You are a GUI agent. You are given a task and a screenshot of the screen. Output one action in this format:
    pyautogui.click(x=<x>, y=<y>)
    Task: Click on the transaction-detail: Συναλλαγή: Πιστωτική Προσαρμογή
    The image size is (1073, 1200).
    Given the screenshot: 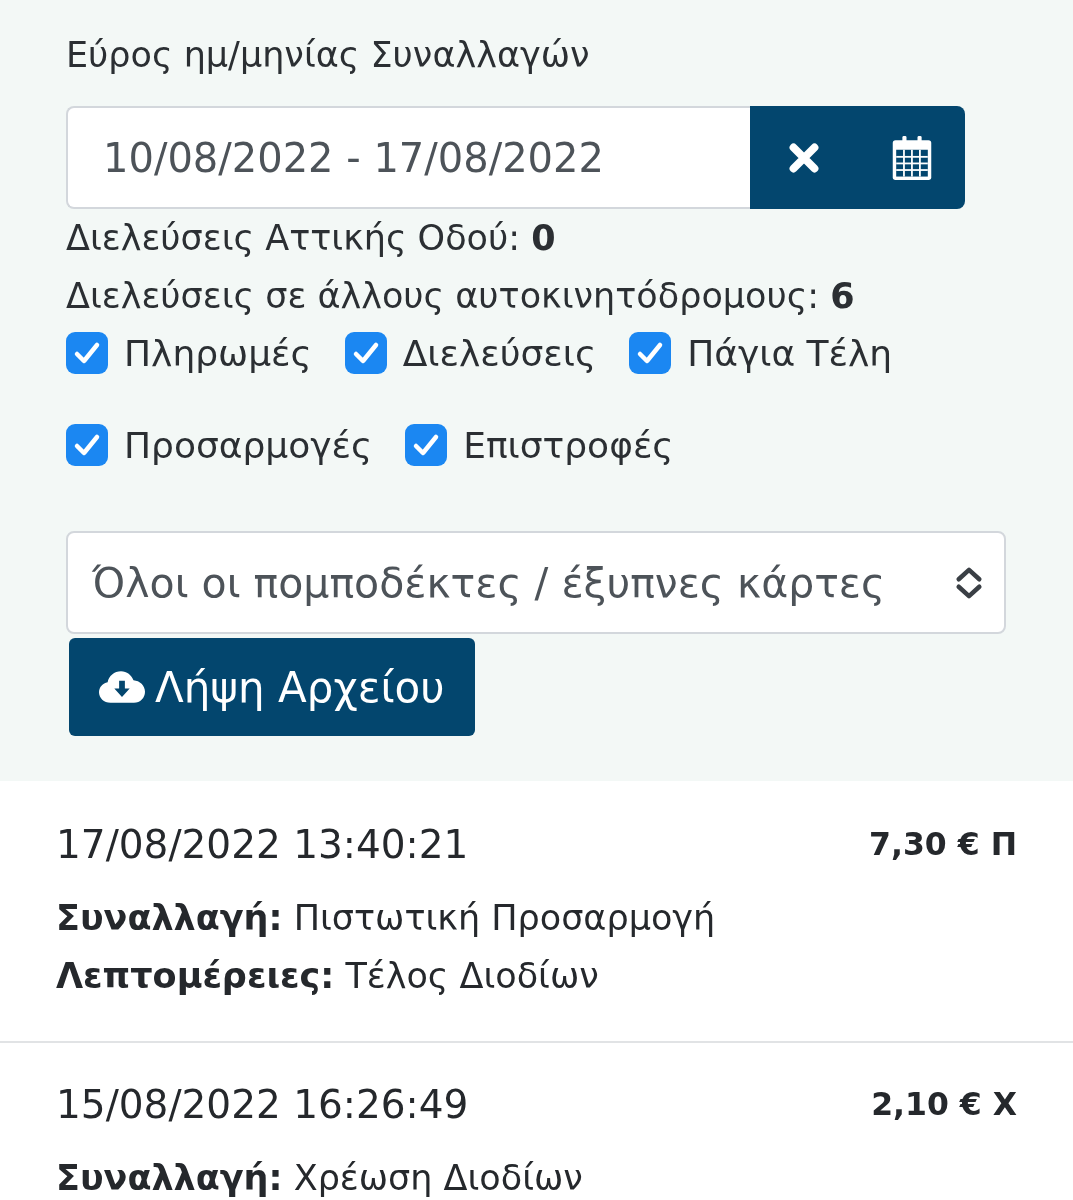 What is the action you would take?
    pyautogui.click(x=386, y=918)
    